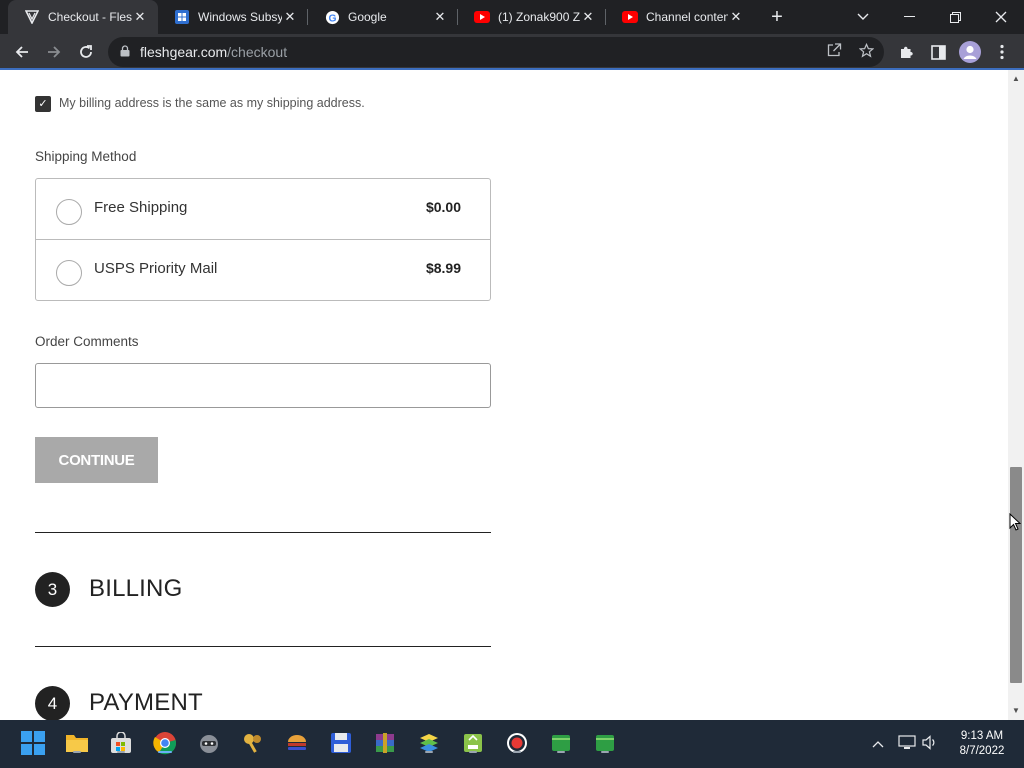 The width and height of the screenshot is (1024, 768). Describe the element at coordinates (32, 17) in the screenshot. I see `fleshgear-icon` at that location.